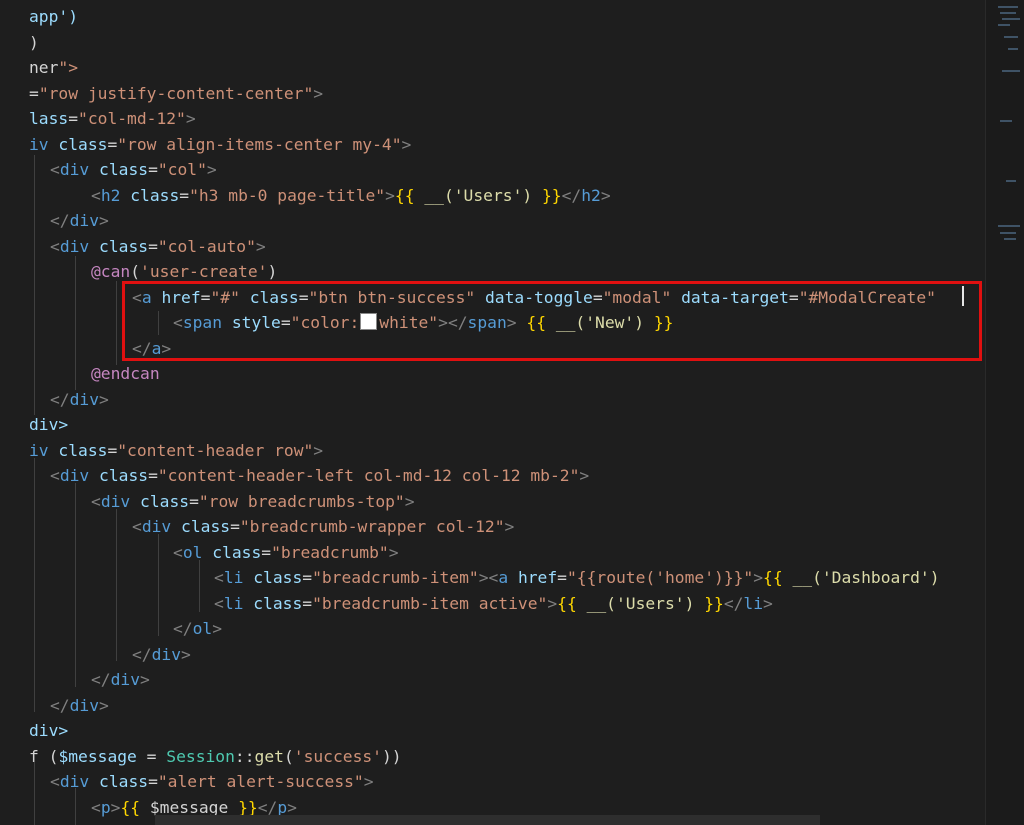 The width and height of the screenshot is (1024, 825). Describe the element at coordinates (176, 450) in the screenshot. I see `code-line: iv class="content-header row">` at that location.